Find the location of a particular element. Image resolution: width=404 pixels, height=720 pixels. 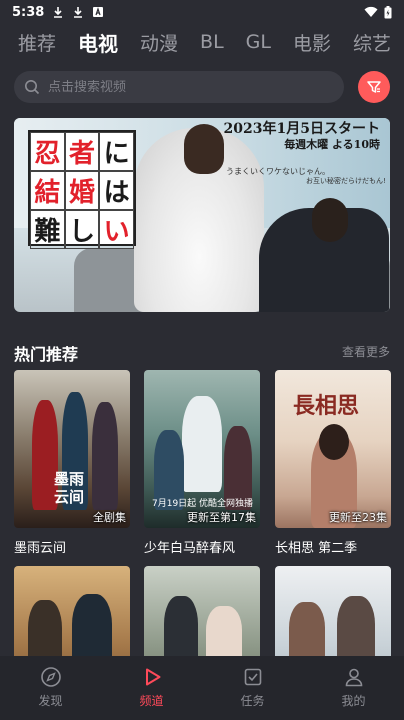

tab-gl: GL is located at coordinates (258, 42).